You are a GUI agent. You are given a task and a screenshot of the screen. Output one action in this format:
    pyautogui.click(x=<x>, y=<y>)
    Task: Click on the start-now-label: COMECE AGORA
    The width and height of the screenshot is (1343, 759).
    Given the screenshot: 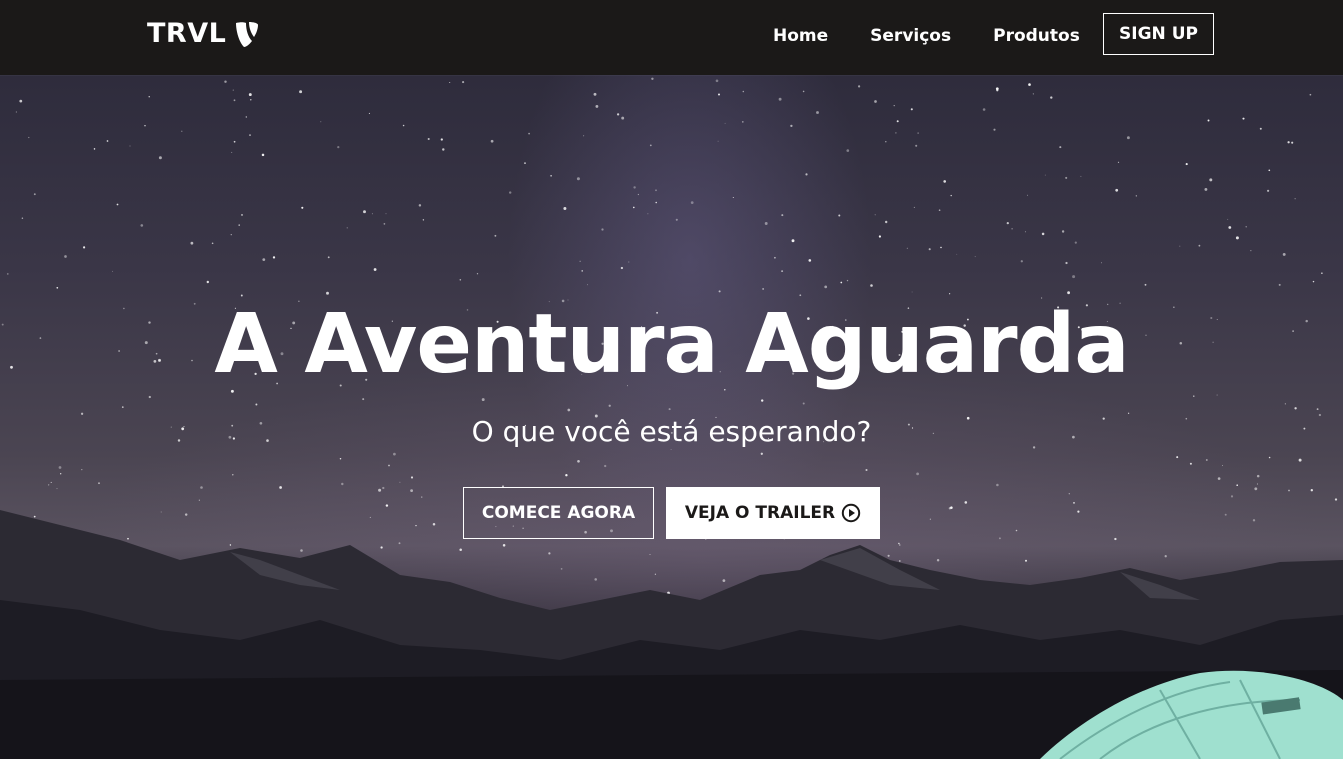 What is the action you would take?
    pyautogui.click(x=558, y=513)
    